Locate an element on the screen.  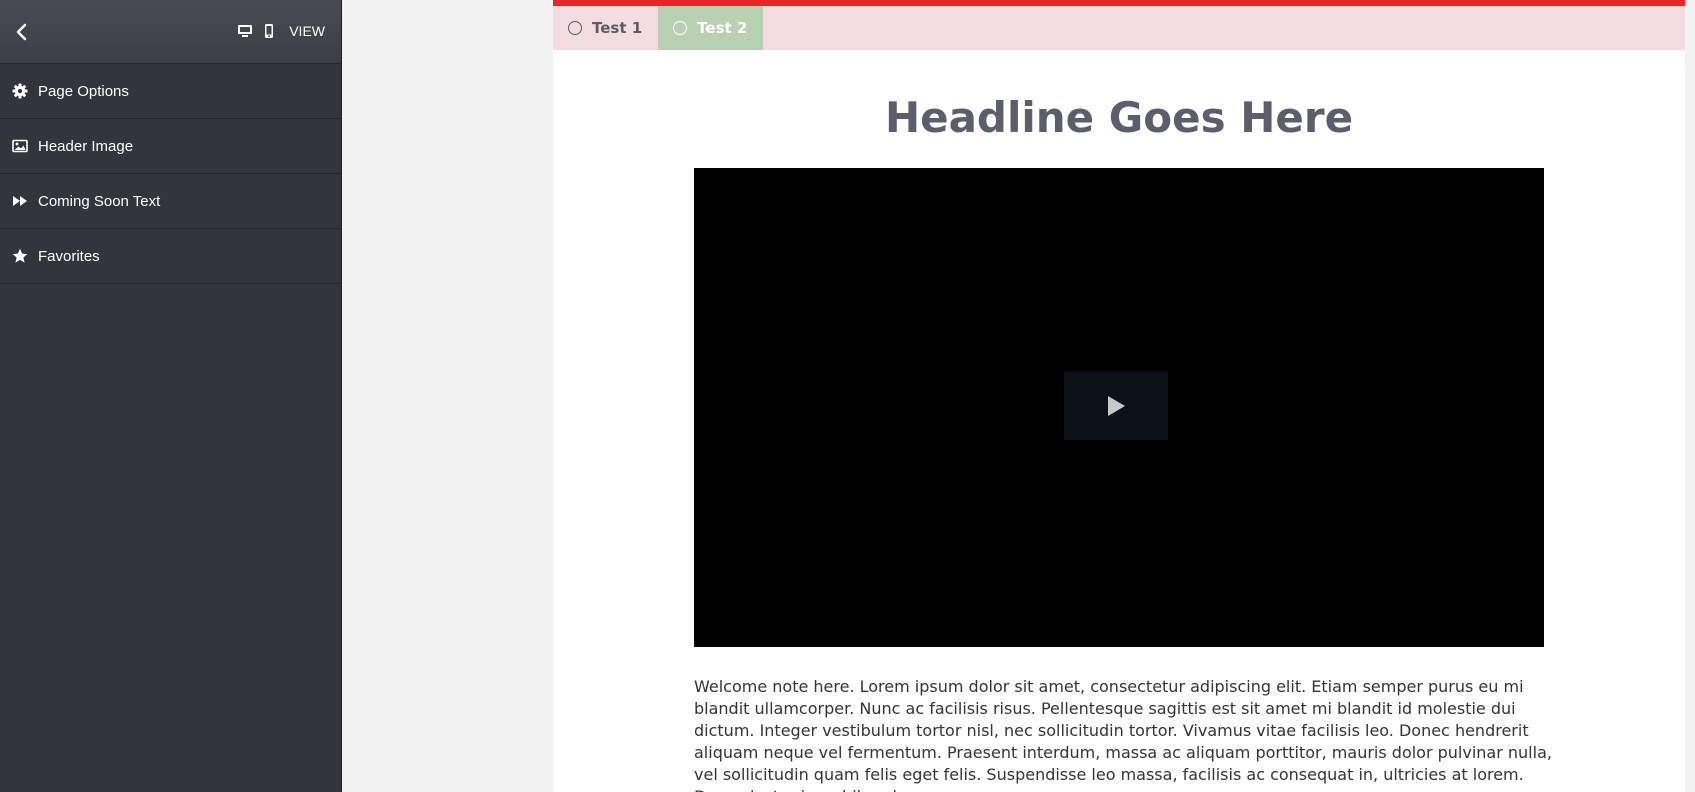
sidebar-item-label: Favorites is located at coordinates (69, 256).